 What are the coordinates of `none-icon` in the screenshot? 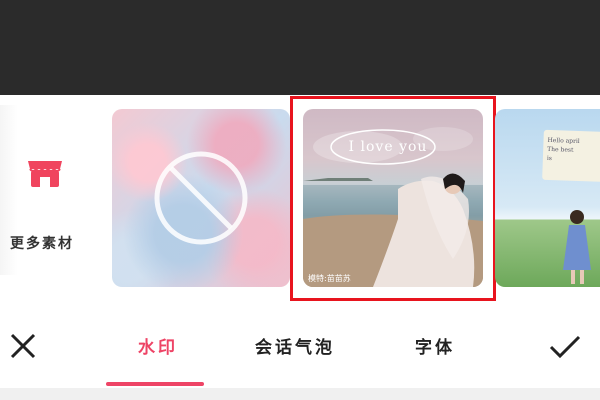 It's located at (201, 198).